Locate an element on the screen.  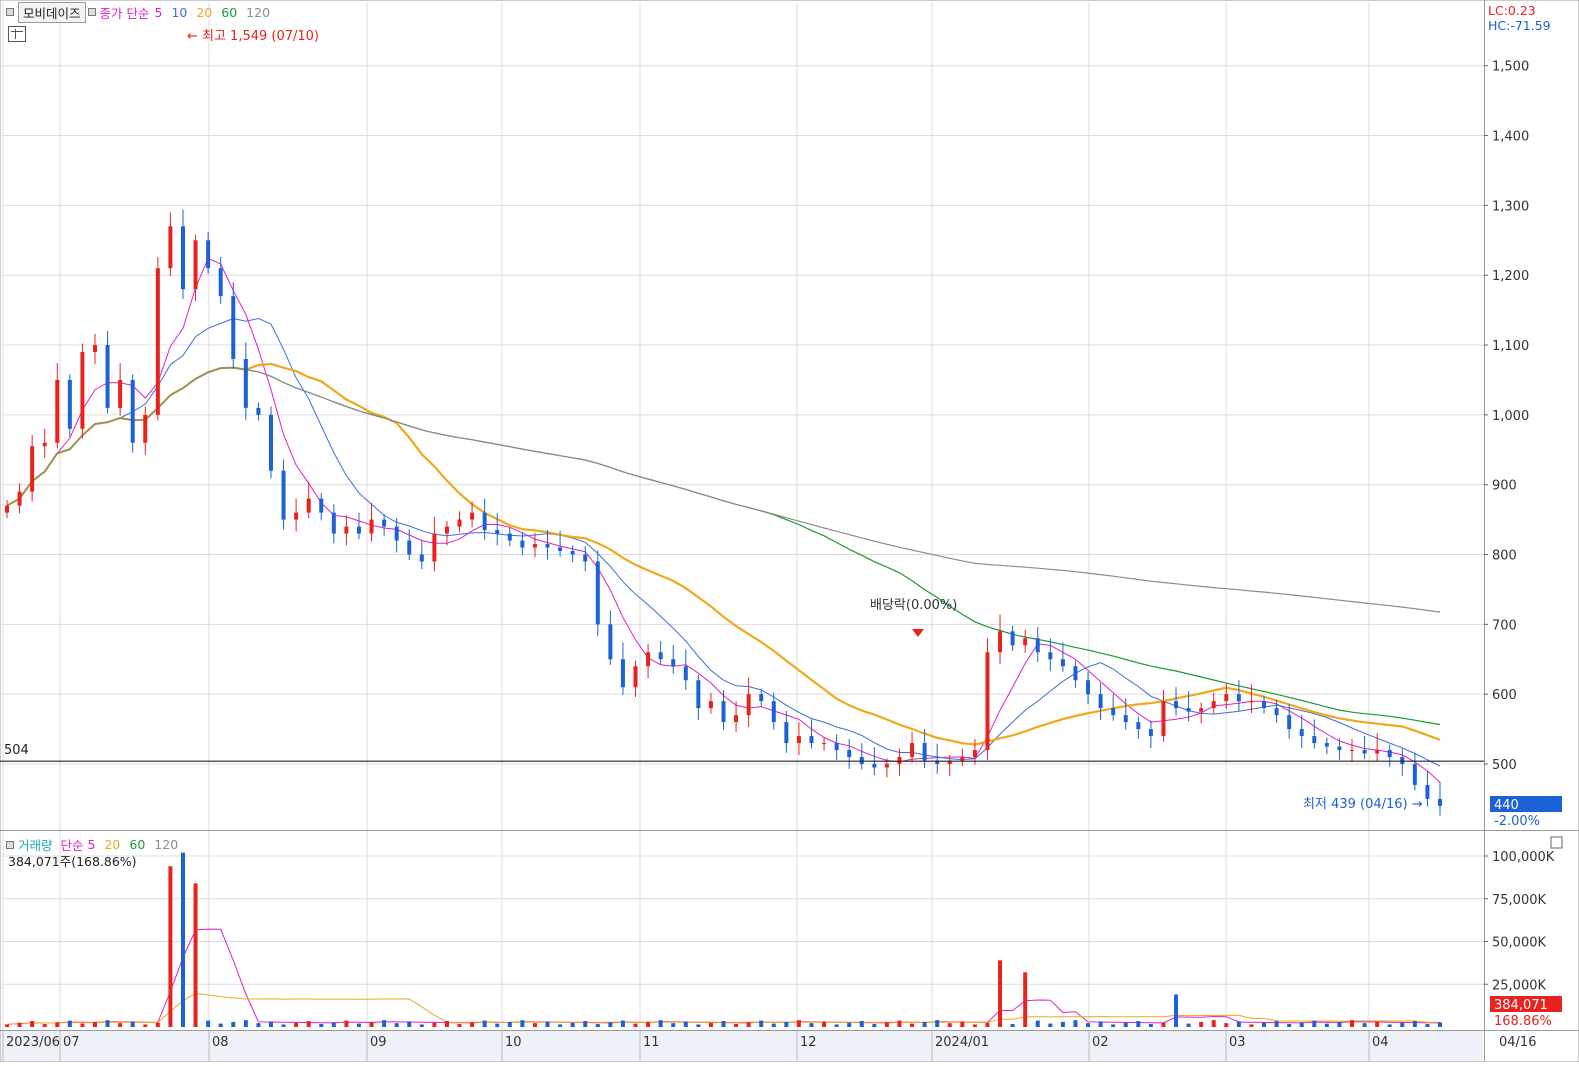
table-icon is located at coordinates (17, 34).